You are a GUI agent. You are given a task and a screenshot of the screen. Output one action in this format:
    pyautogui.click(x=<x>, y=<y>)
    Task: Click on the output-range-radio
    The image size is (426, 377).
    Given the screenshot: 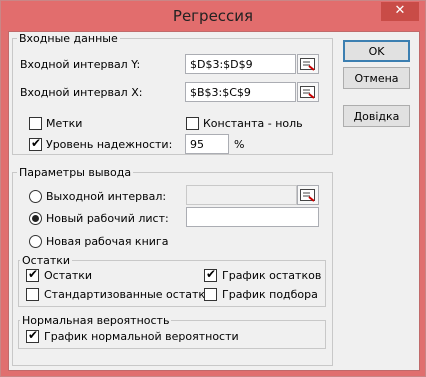 What is the action you would take?
    pyautogui.click(x=35, y=196)
    